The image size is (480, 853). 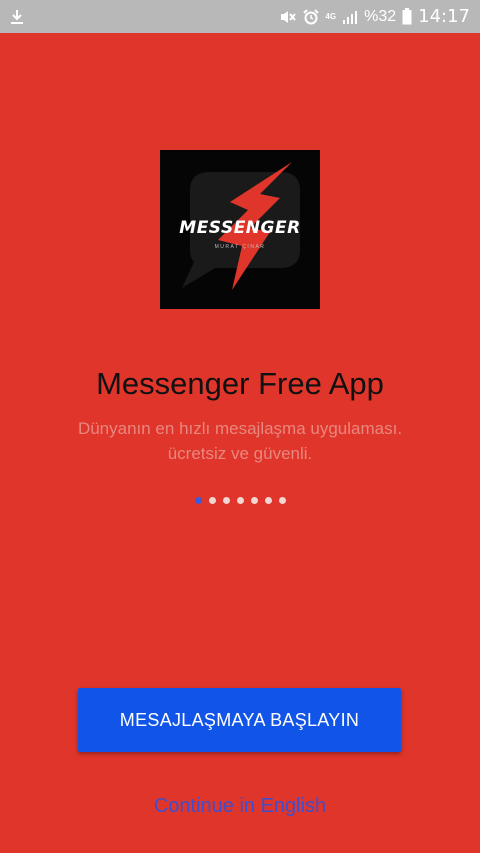 I want to click on battery-percent: %32, so click(x=380, y=16).